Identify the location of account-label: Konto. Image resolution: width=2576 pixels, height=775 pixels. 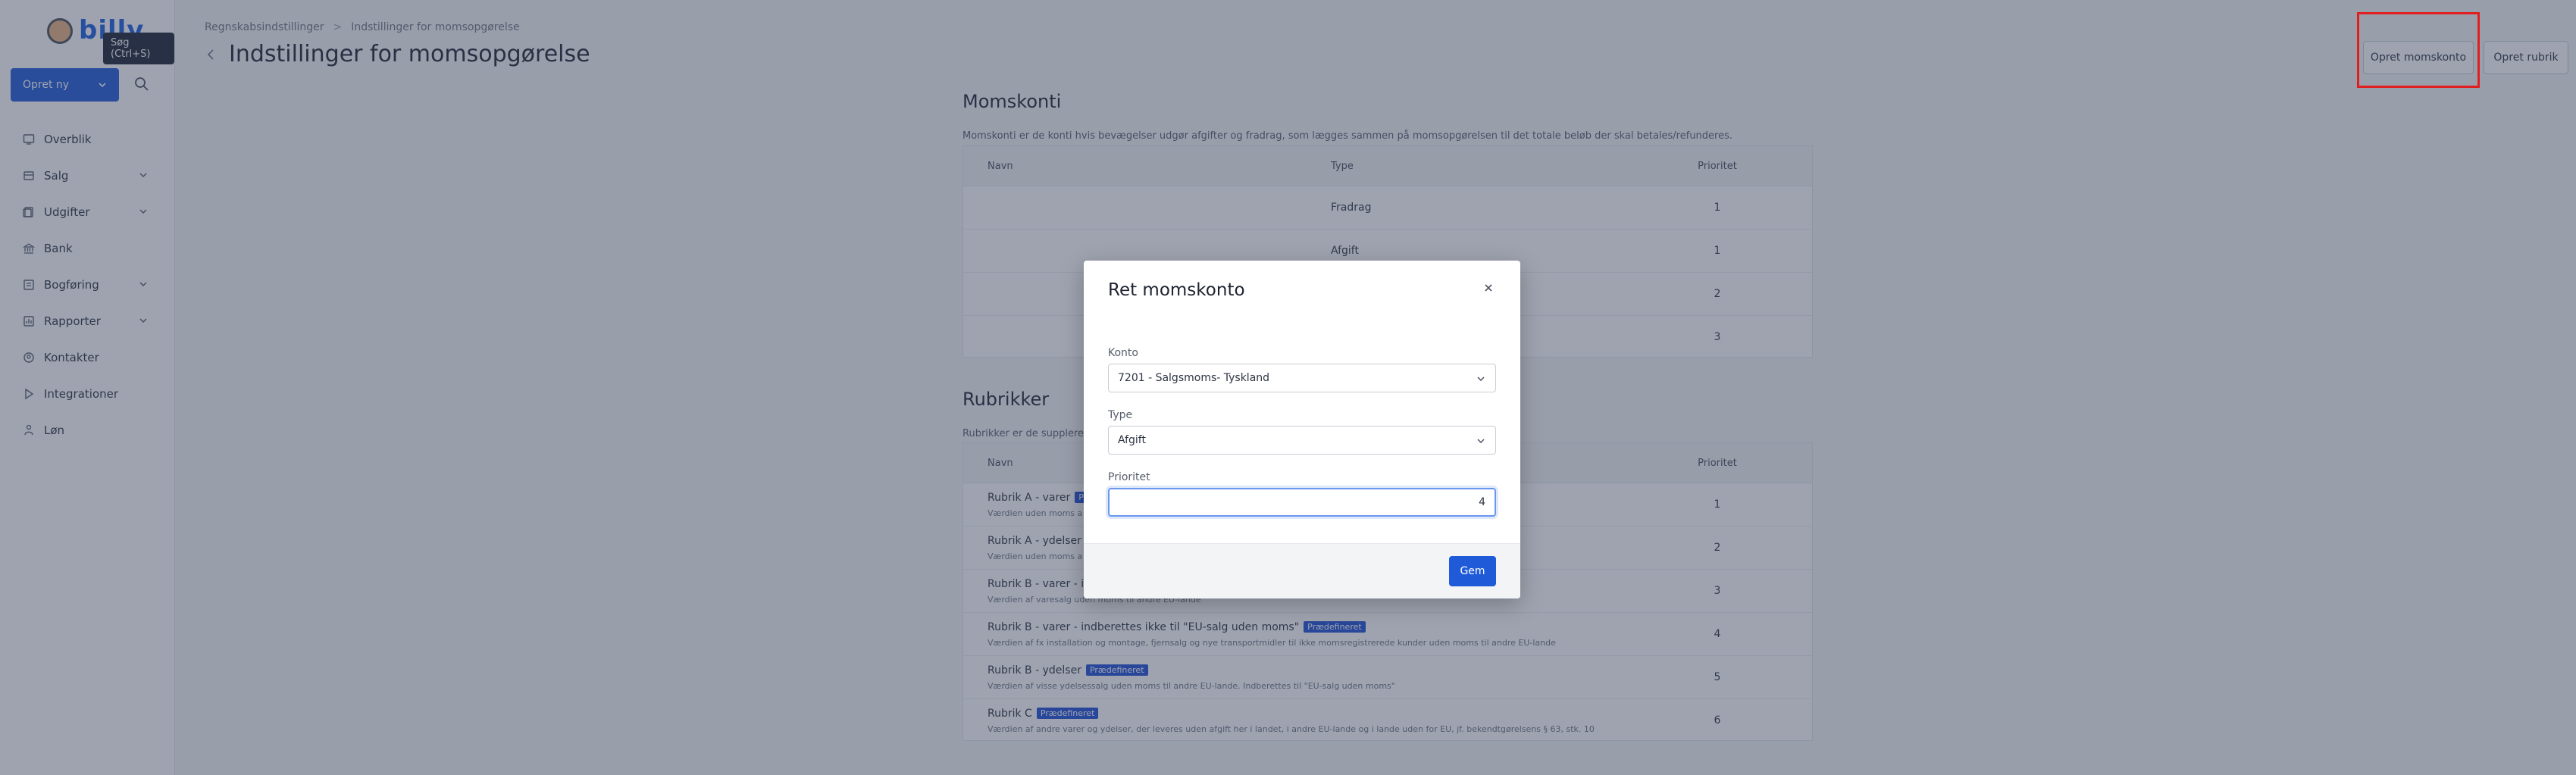
(1123, 353).